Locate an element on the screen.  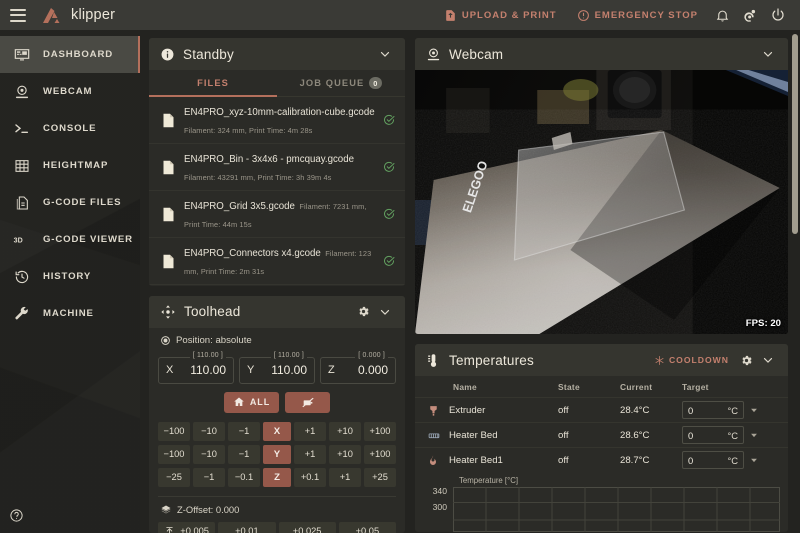
svg-text: 3D is located at coordinates (18, 240).